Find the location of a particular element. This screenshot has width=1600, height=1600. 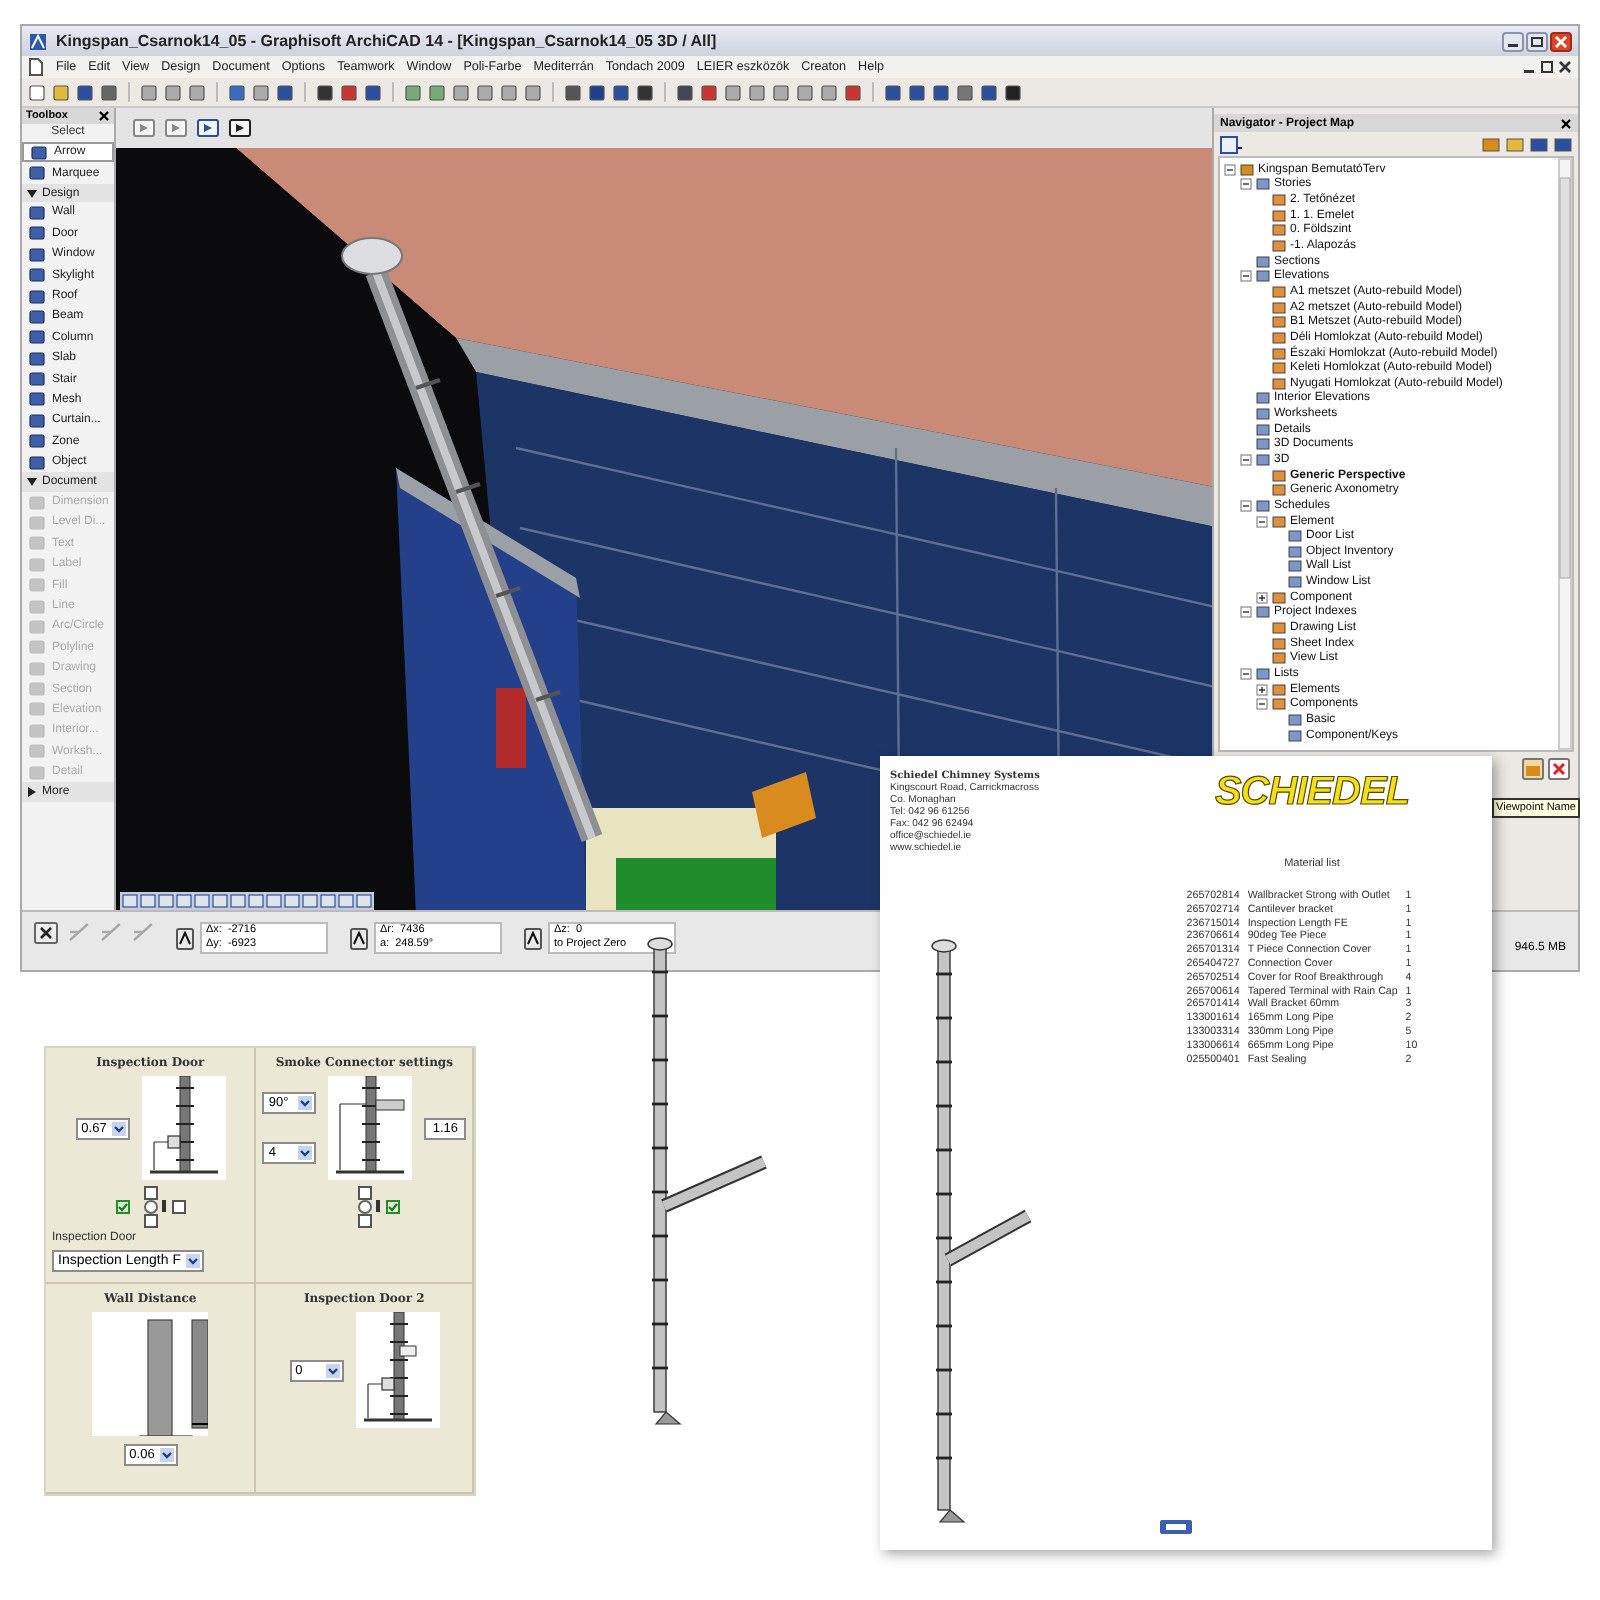

scrollbar is located at coordinates (1565, 454).